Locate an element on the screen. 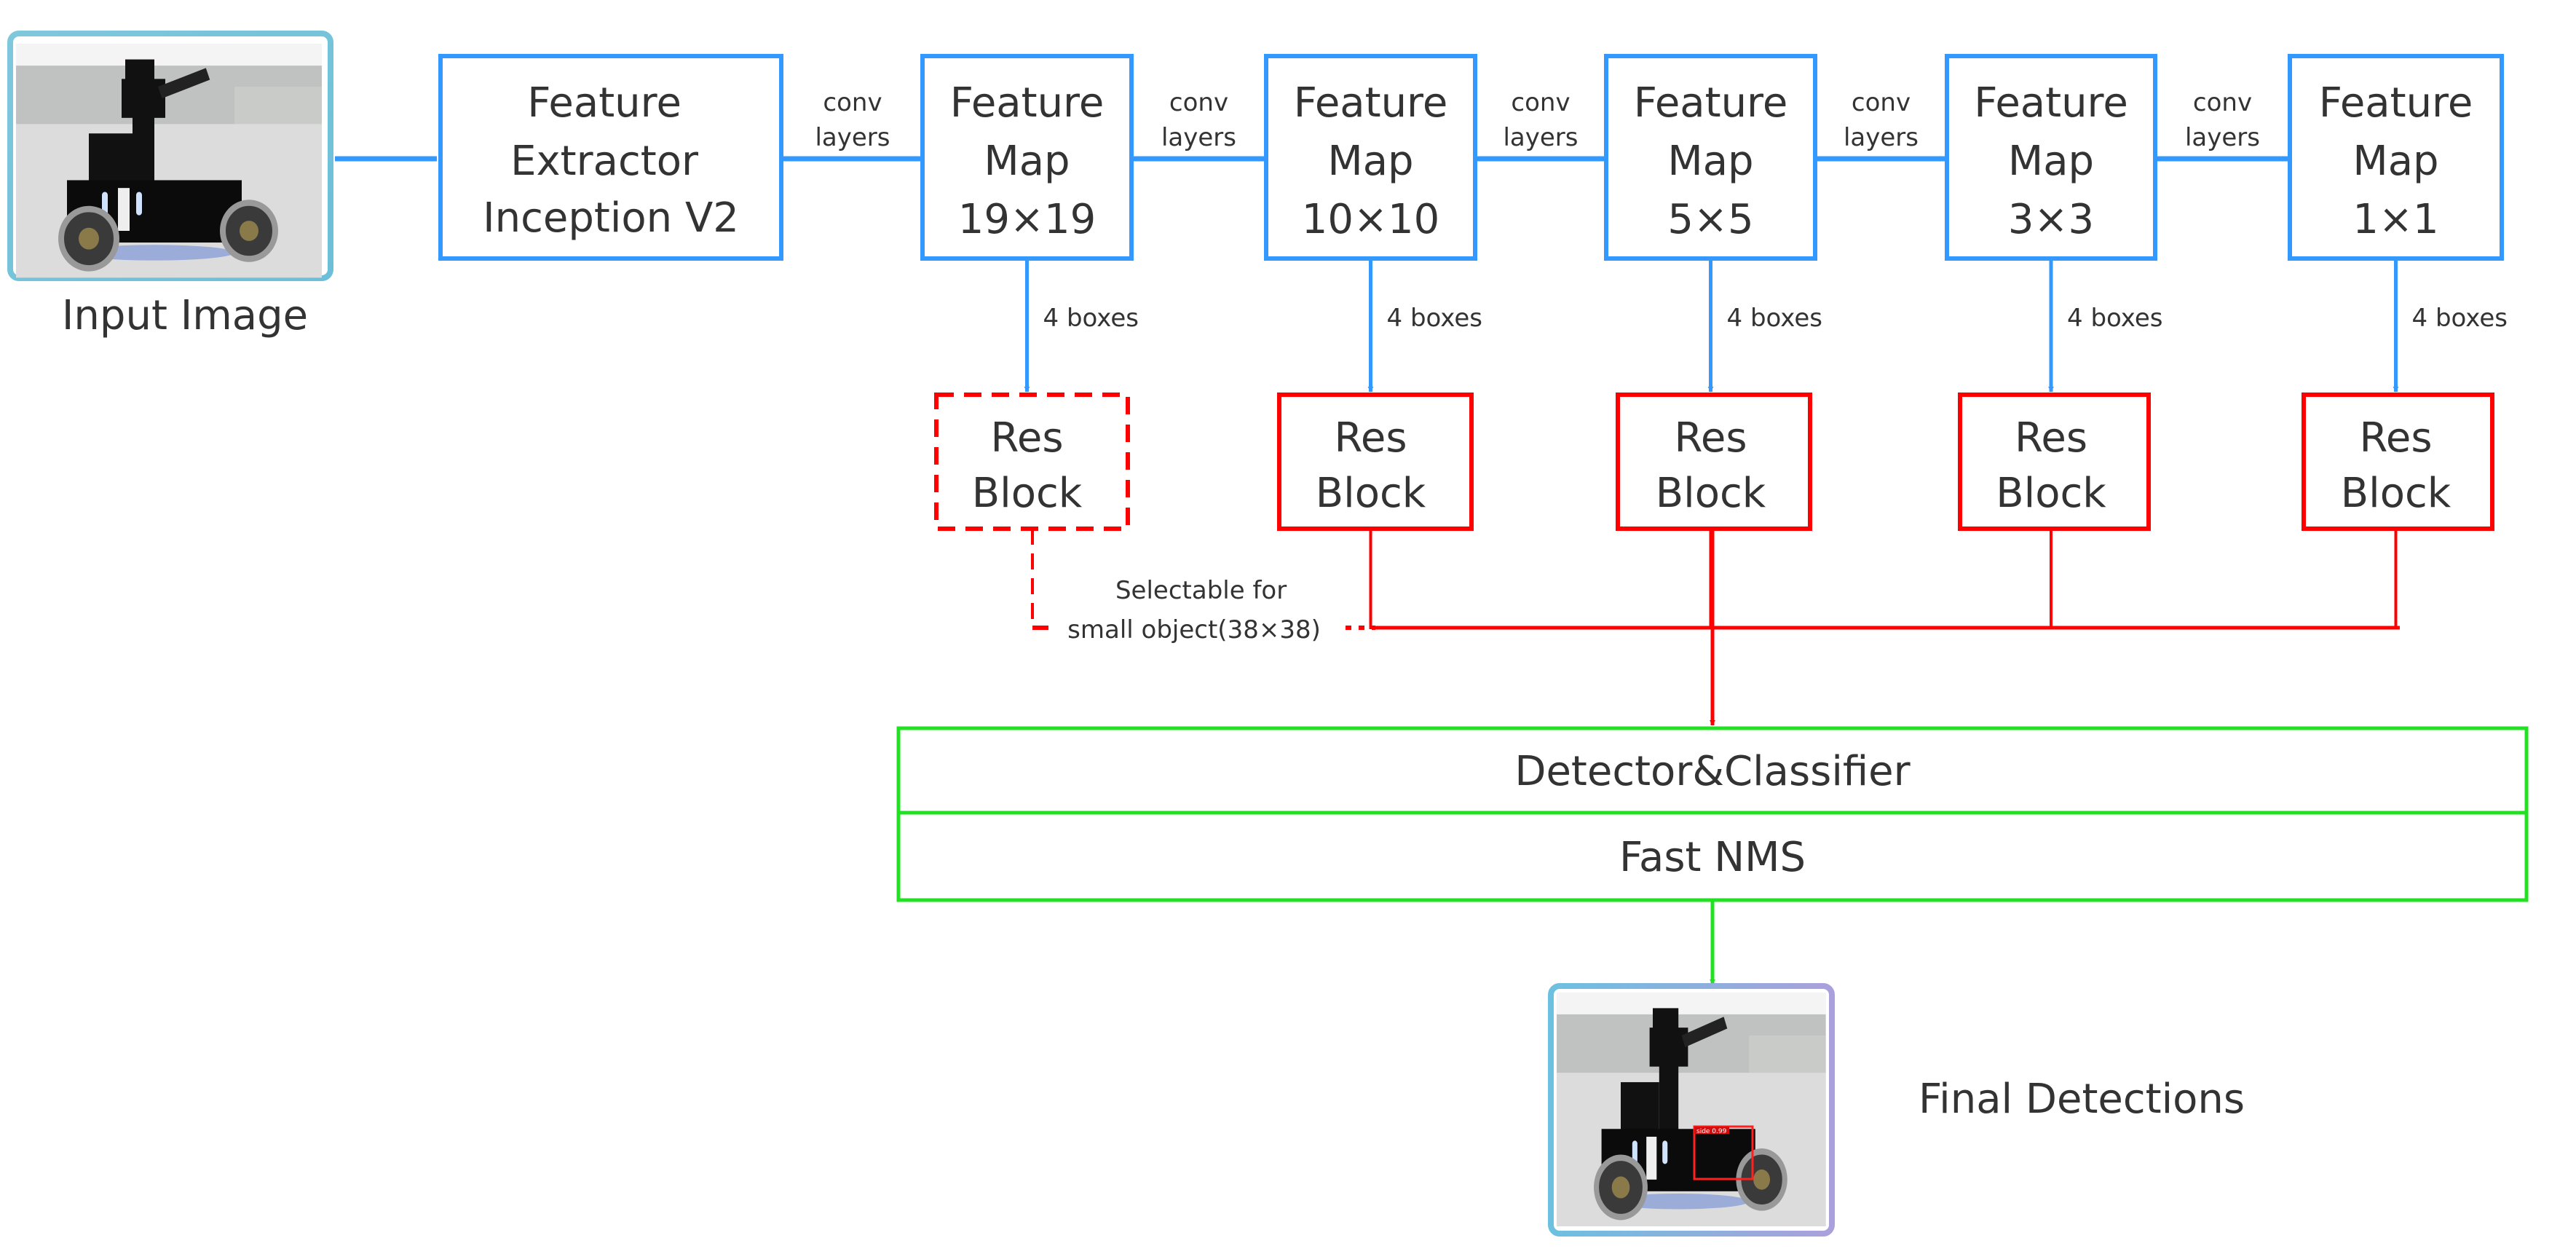 Image resolution: width=2576 pixels, height=1254 pixels. feature-map-line: 1×1 is located at coordinates (2395, 219).